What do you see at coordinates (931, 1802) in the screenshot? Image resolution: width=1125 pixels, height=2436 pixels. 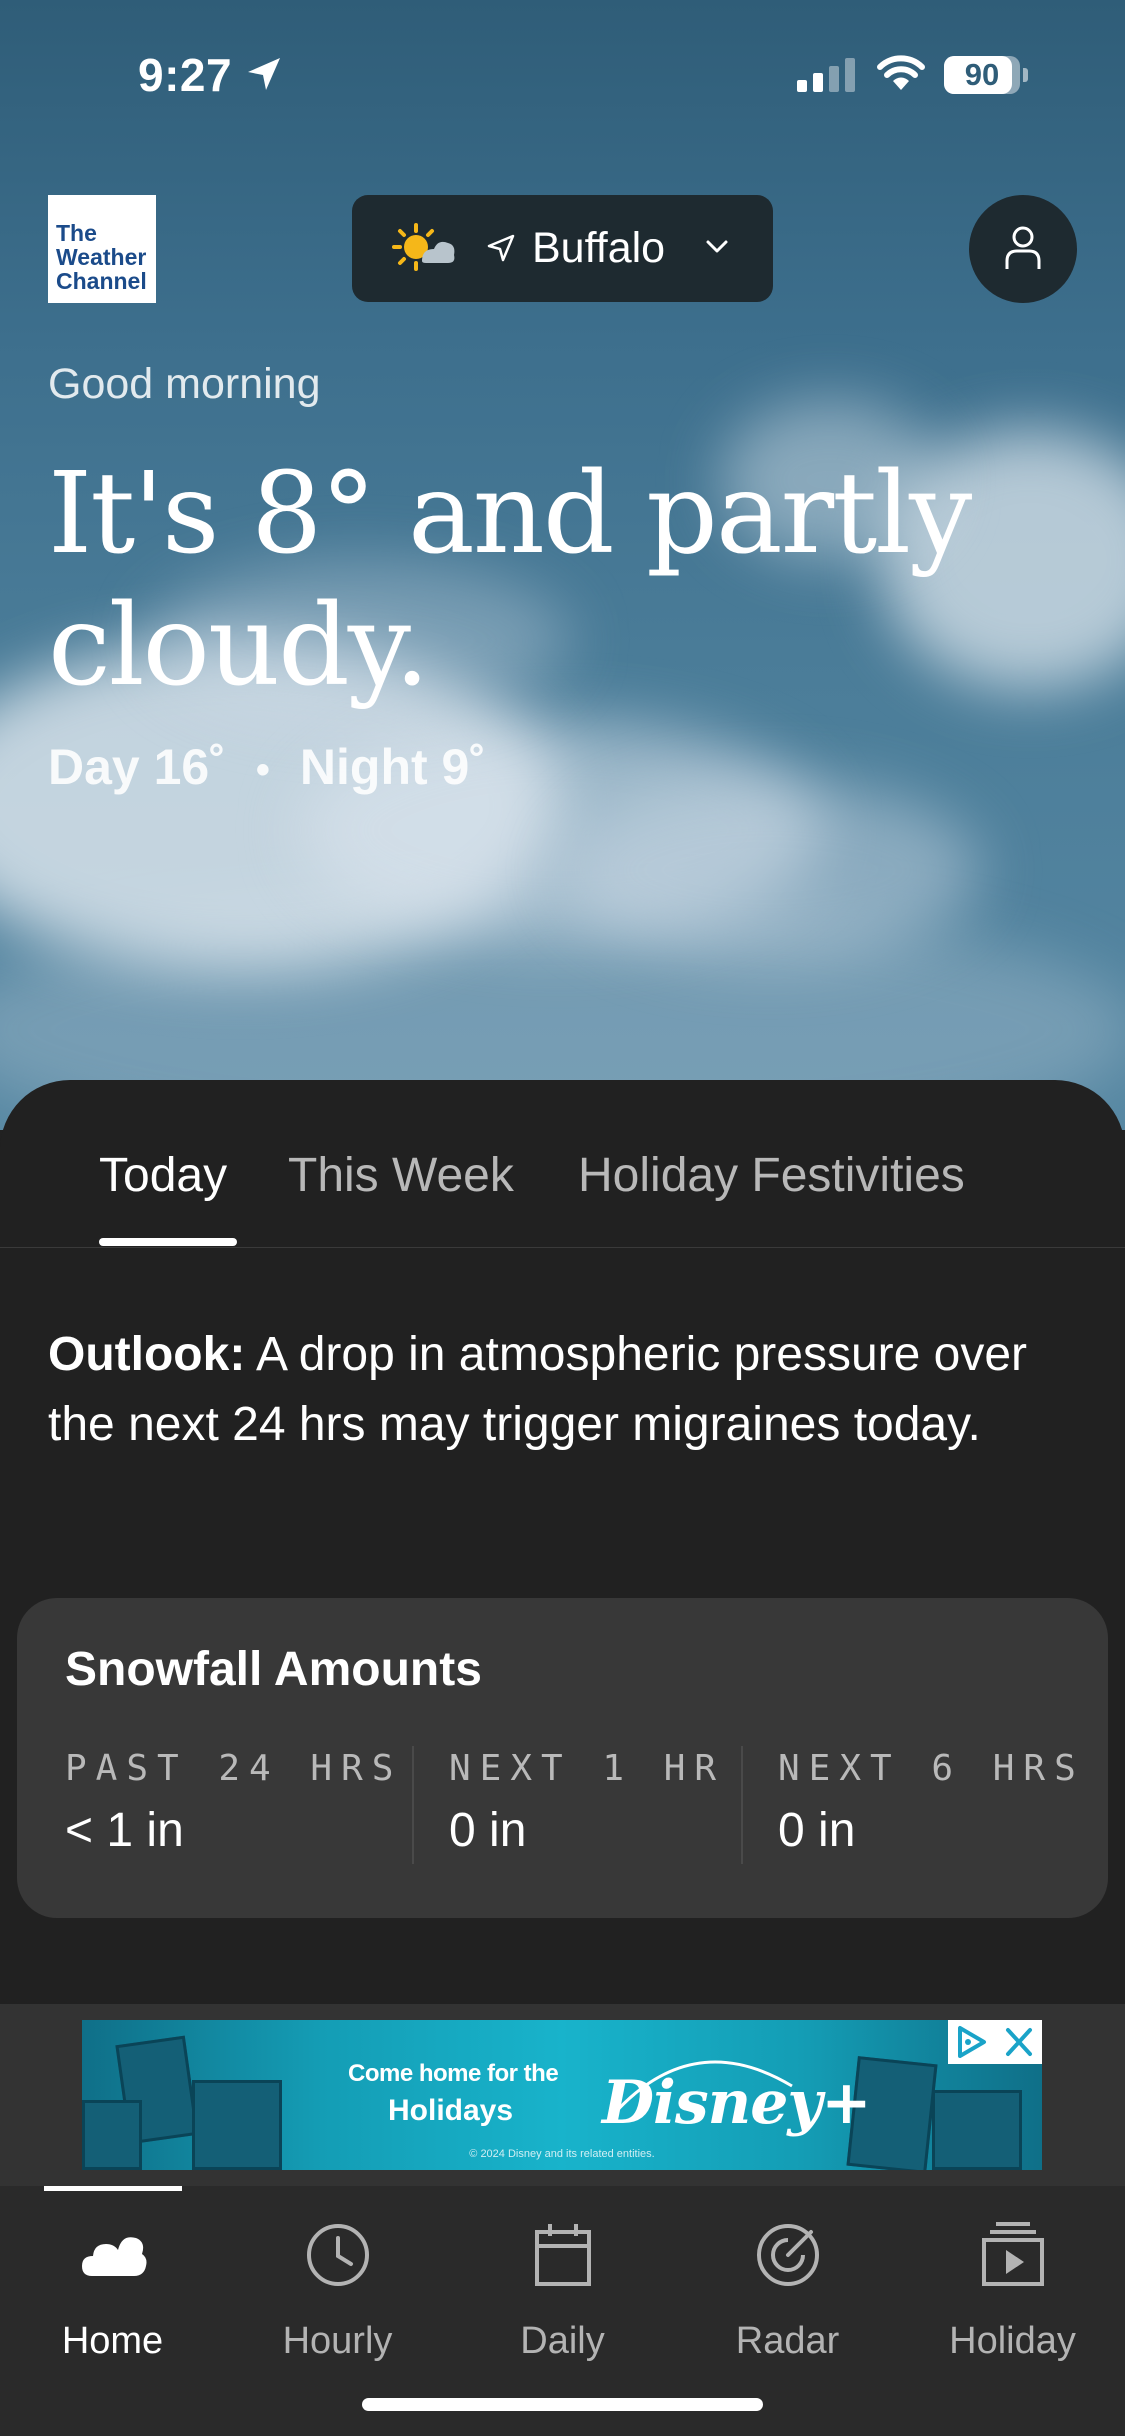 I see `snowfall-next-6: NEXT 6 HRS 0 in` at bounding box center [931, 1802].